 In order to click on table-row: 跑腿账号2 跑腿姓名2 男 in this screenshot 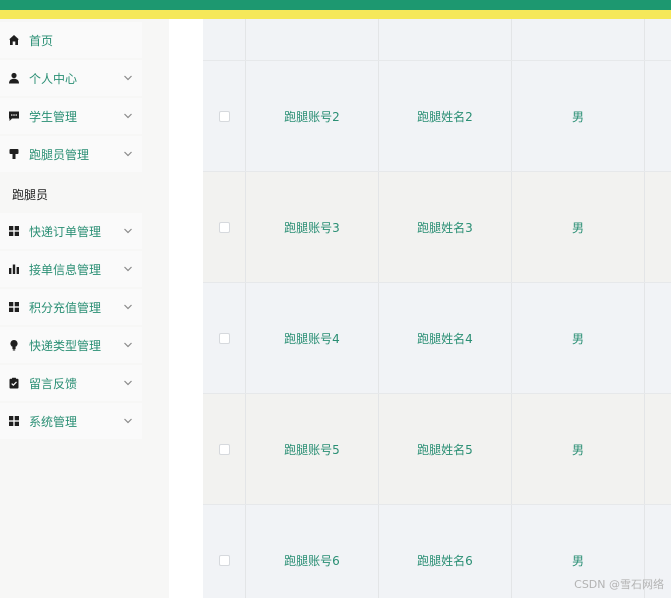, I will do `click(437, 116)`.